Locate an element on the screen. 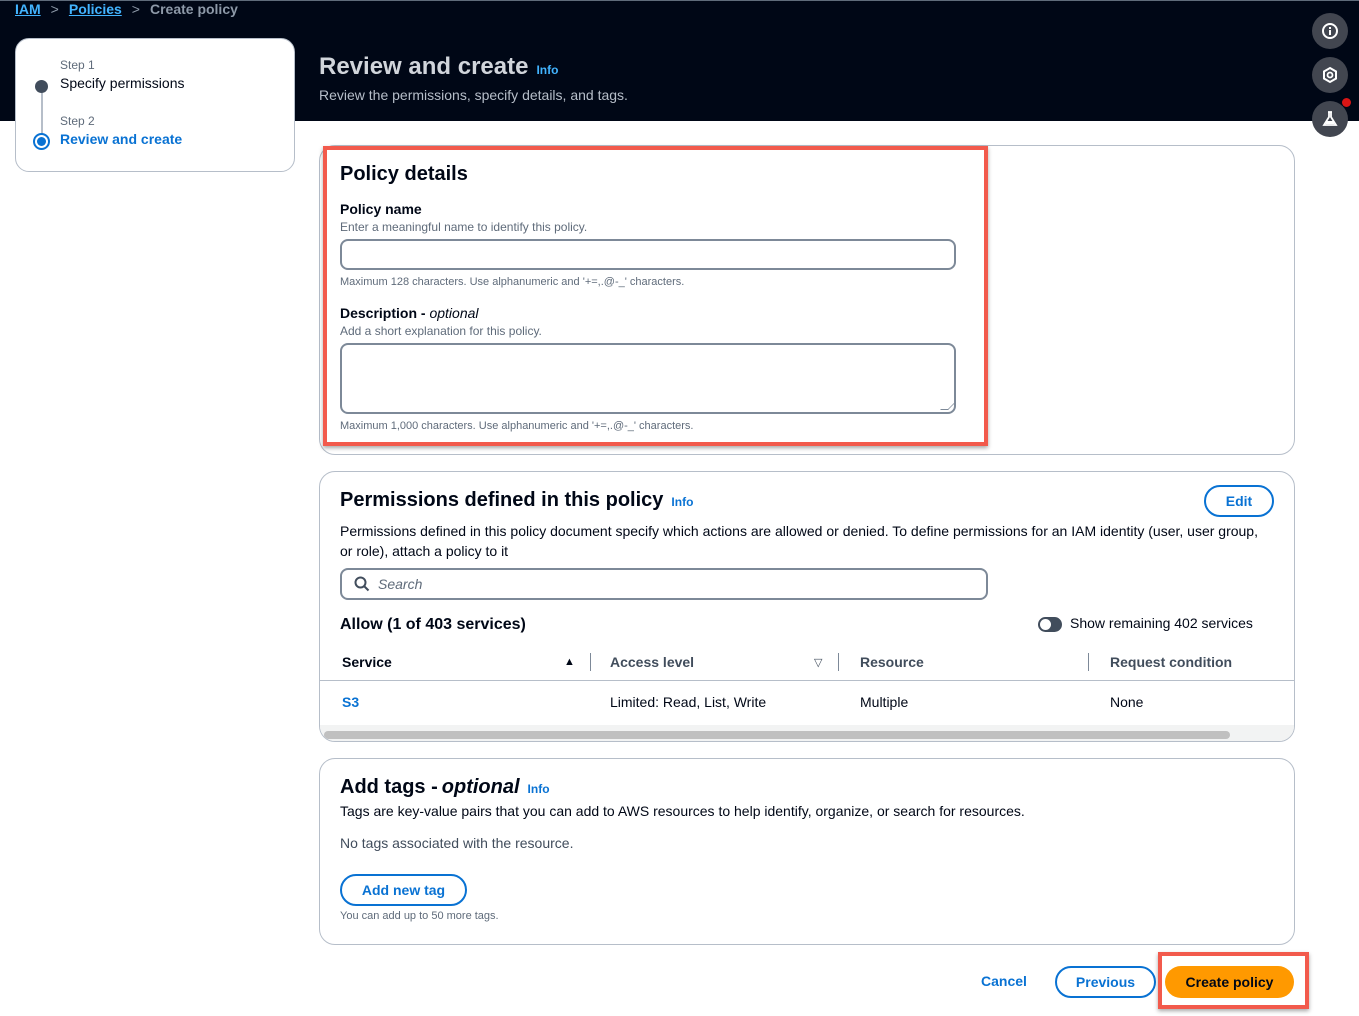  page-title-text: Review and create is located at coordinates (424, 66).